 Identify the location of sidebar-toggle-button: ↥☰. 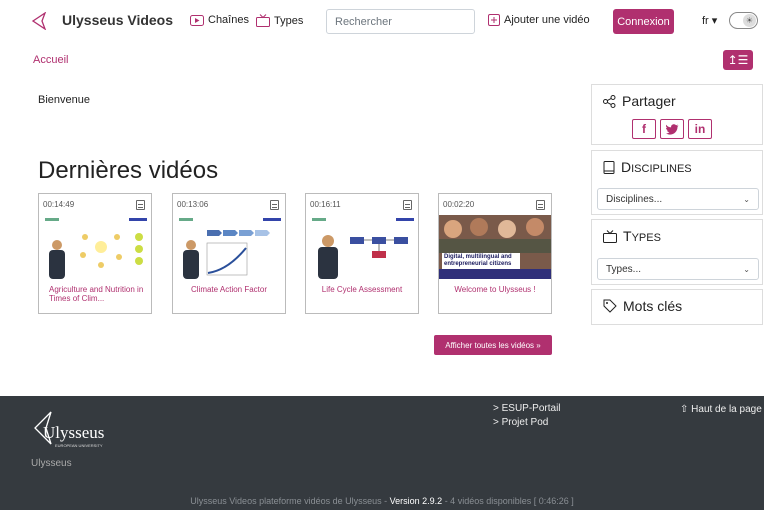
(738, 60).